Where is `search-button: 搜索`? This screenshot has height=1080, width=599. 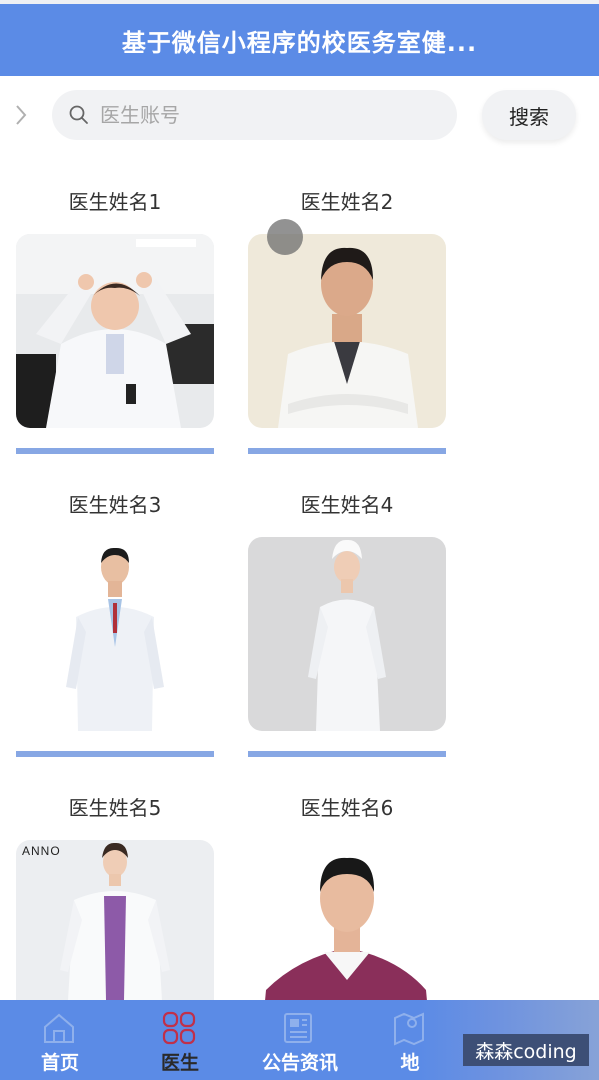
search-button: 搜索 is located at coordinates (529, 115).